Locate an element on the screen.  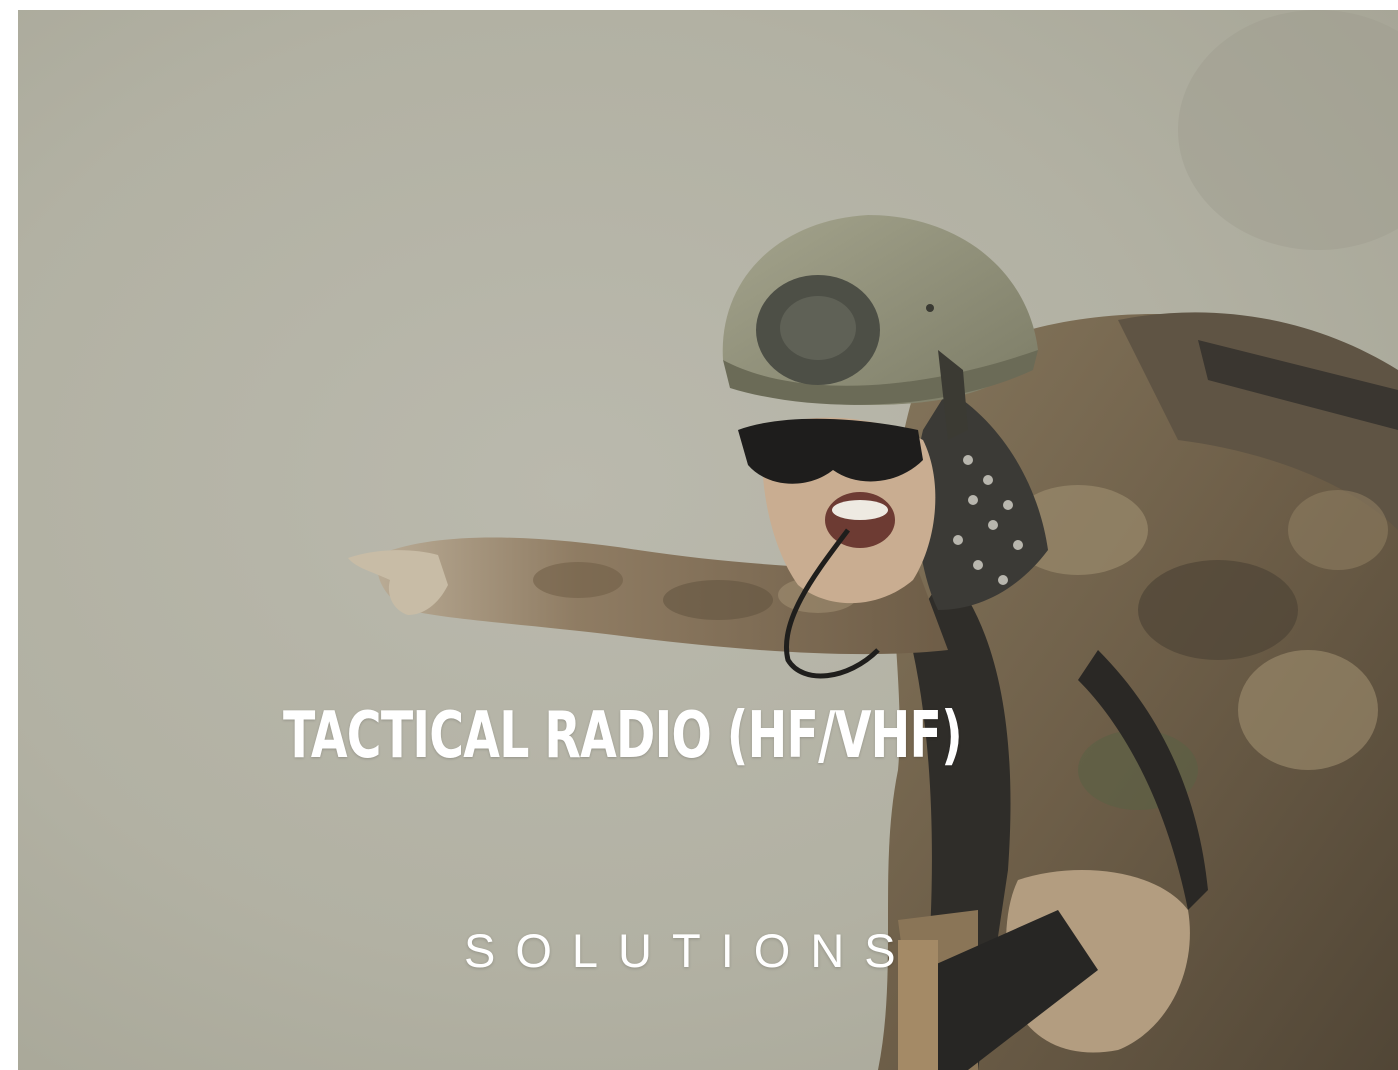
hero-title: TACTICAL RADIO (HF/VHF) is located at coordinates (623, 736).